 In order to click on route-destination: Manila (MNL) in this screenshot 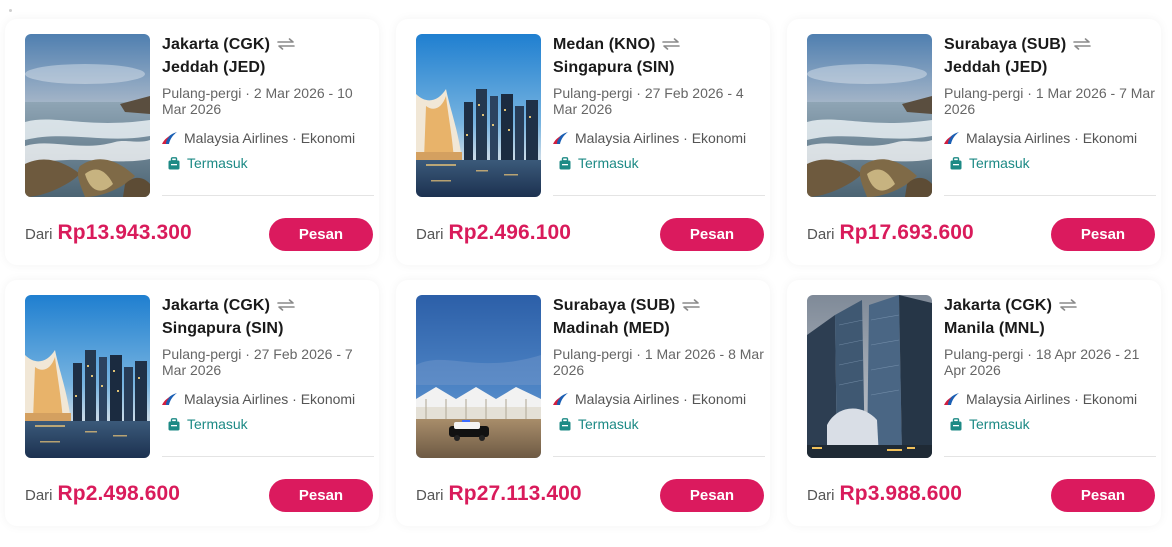, I will do `click(994, 328)`.